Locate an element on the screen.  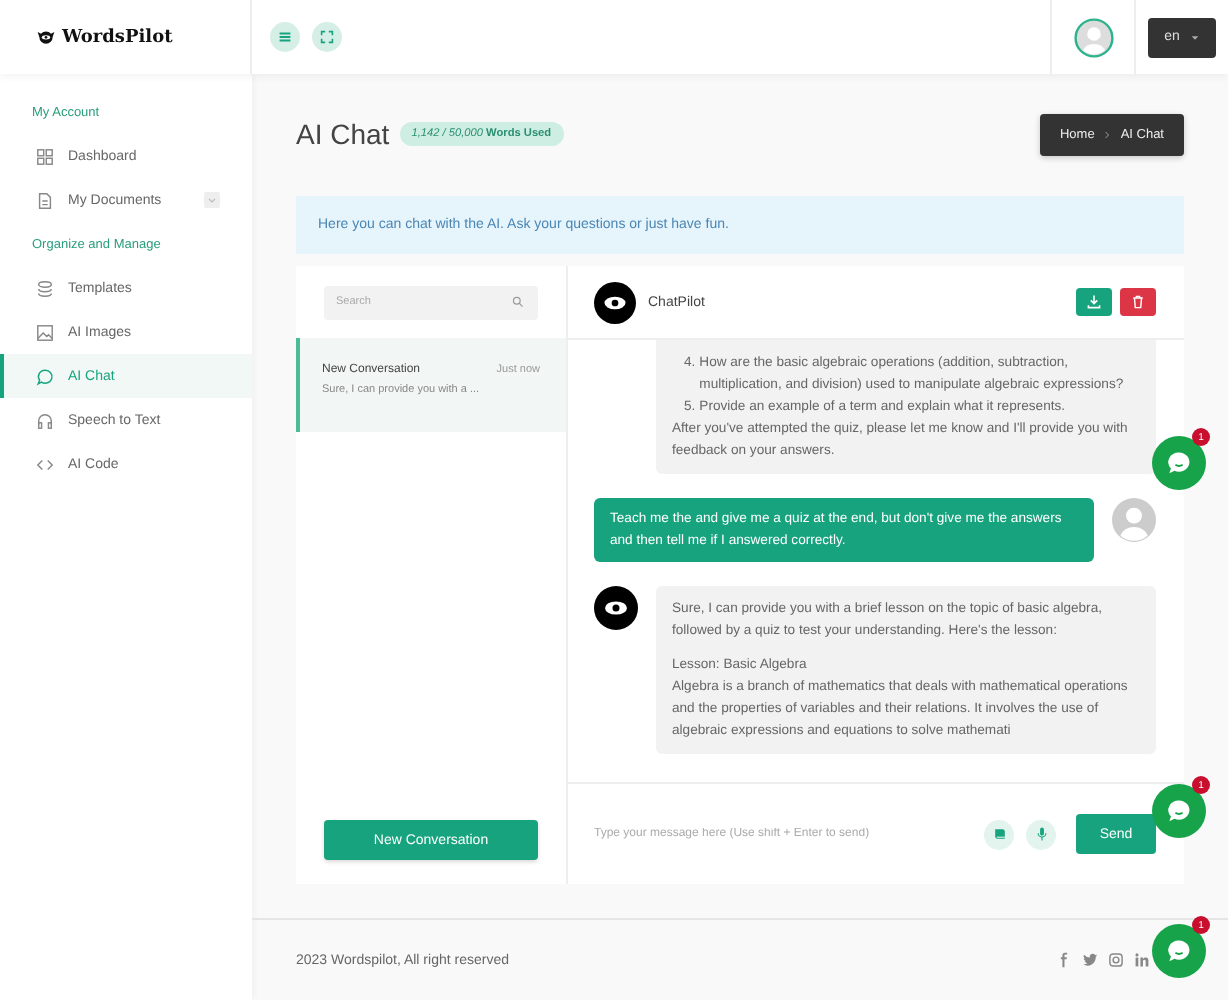
download-icon is located at coordinates (1094, 302).